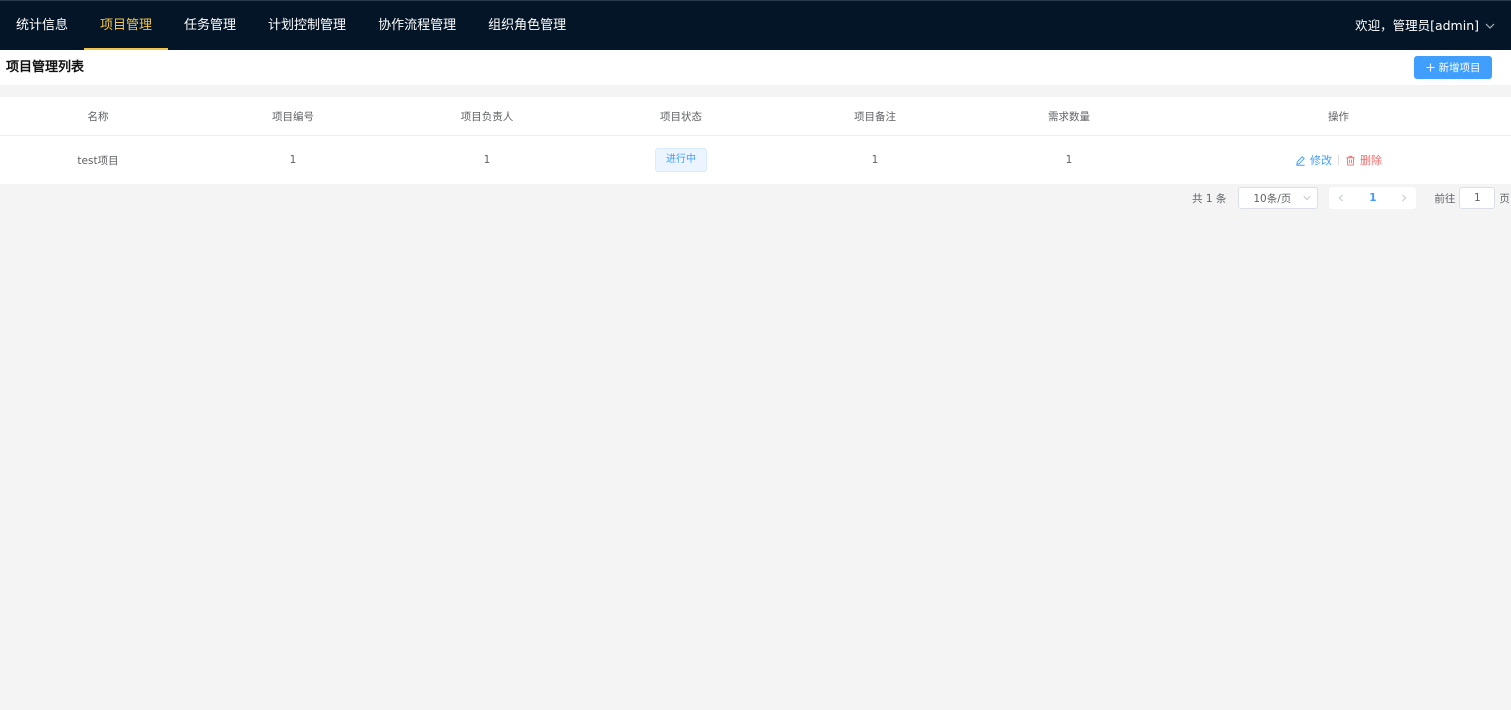  Describe the element at coordinates (417, 25) in the screenshot. I see `nav-item-workflow: 协作流程管理` at that location.